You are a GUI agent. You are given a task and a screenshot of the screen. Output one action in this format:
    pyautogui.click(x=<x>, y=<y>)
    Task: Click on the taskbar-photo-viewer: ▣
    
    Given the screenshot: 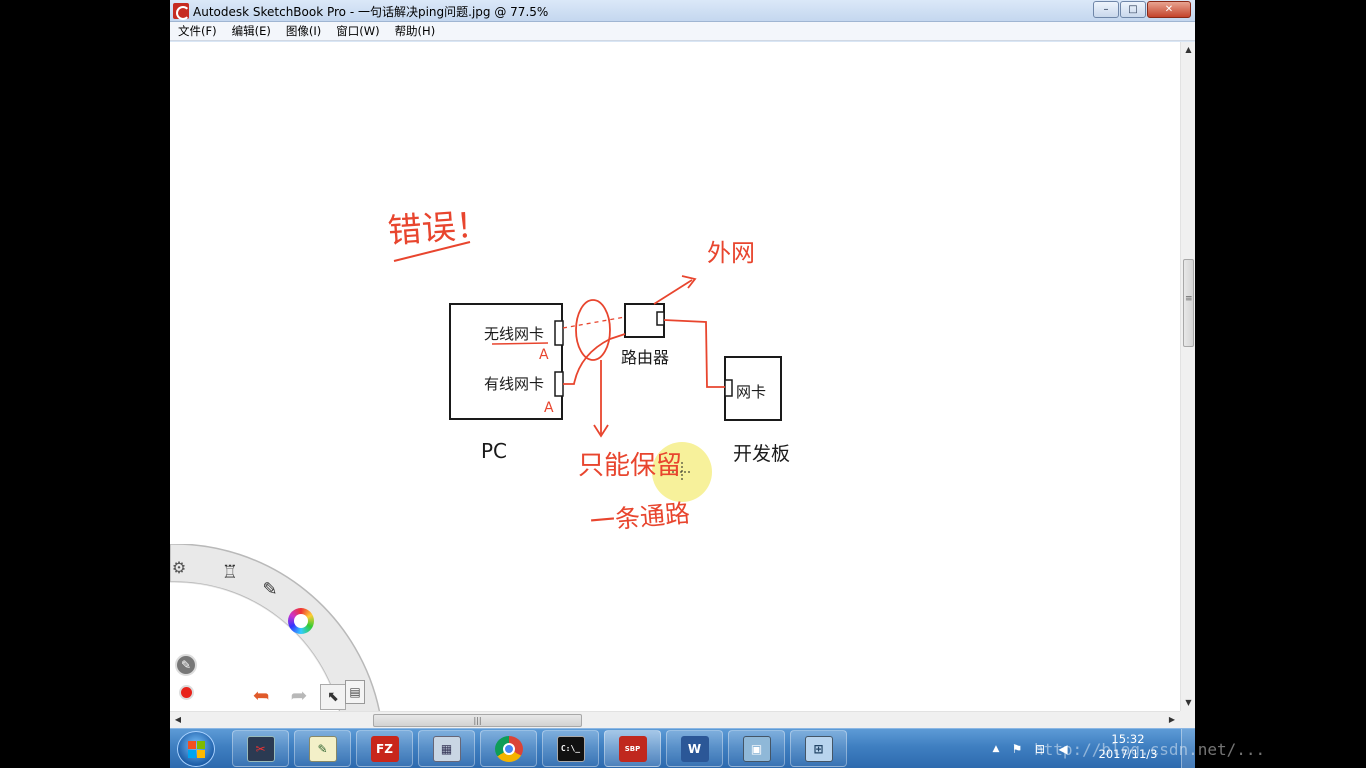 What is the action you would take?
    pyautogui.click(x=756, y=748)
    